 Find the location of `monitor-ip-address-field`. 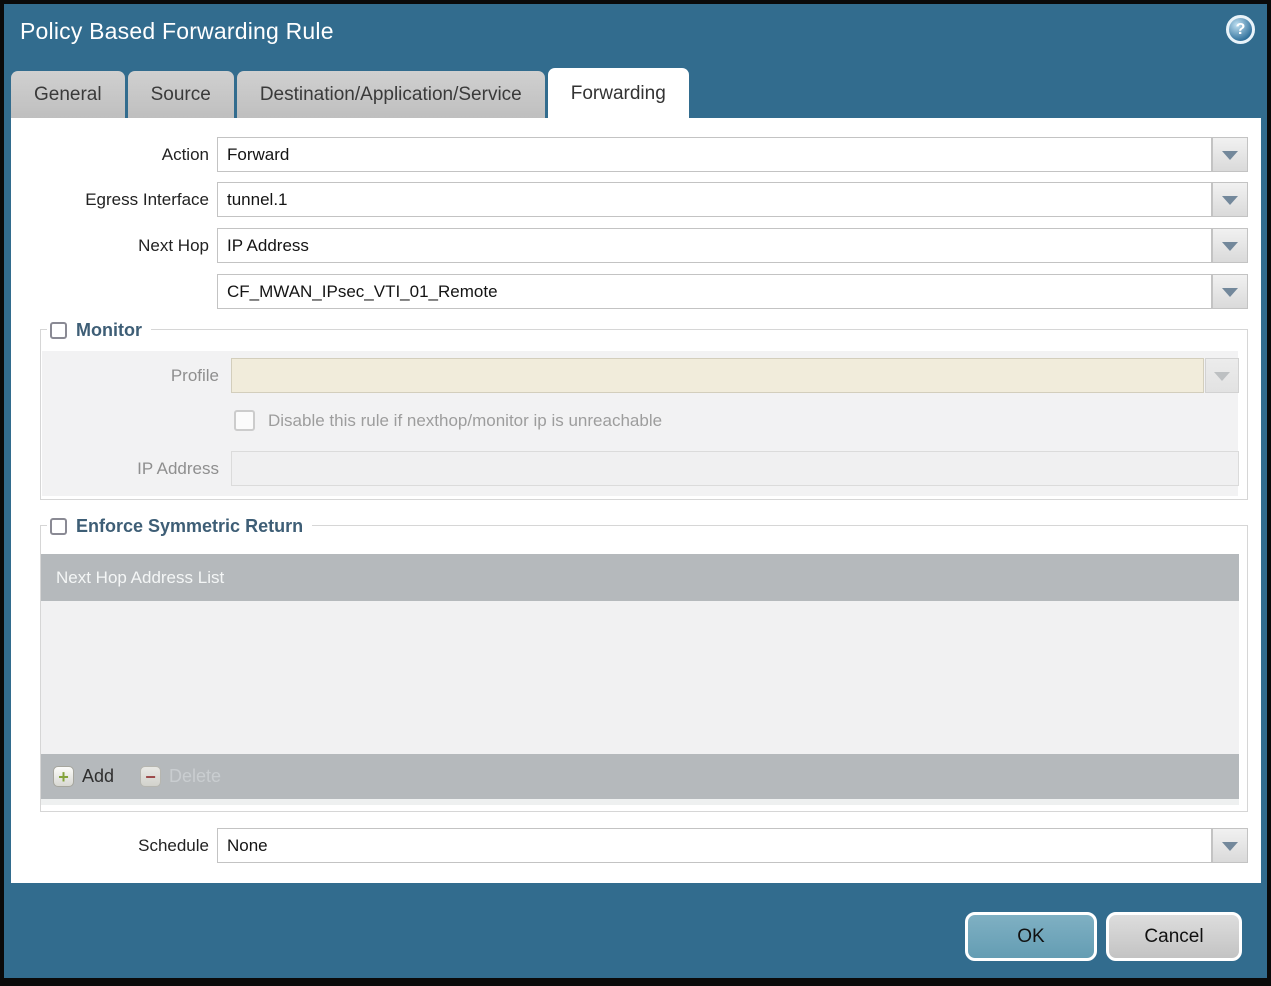

monitor-ip-address-field is located at coordinates (735, 468).